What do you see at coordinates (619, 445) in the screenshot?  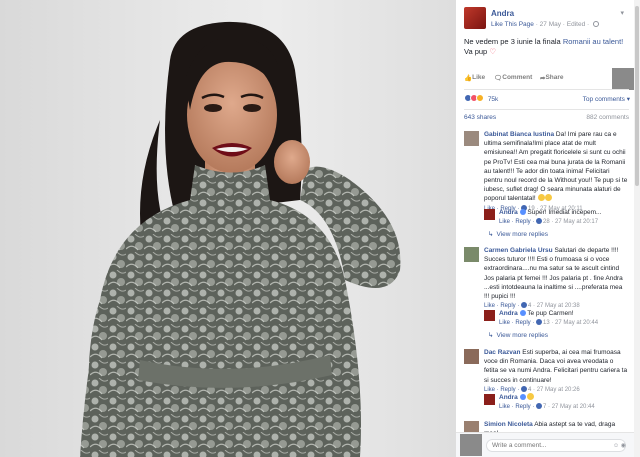 I see `composer-icons: ☺ ◉` at bounding box center [619, 445].